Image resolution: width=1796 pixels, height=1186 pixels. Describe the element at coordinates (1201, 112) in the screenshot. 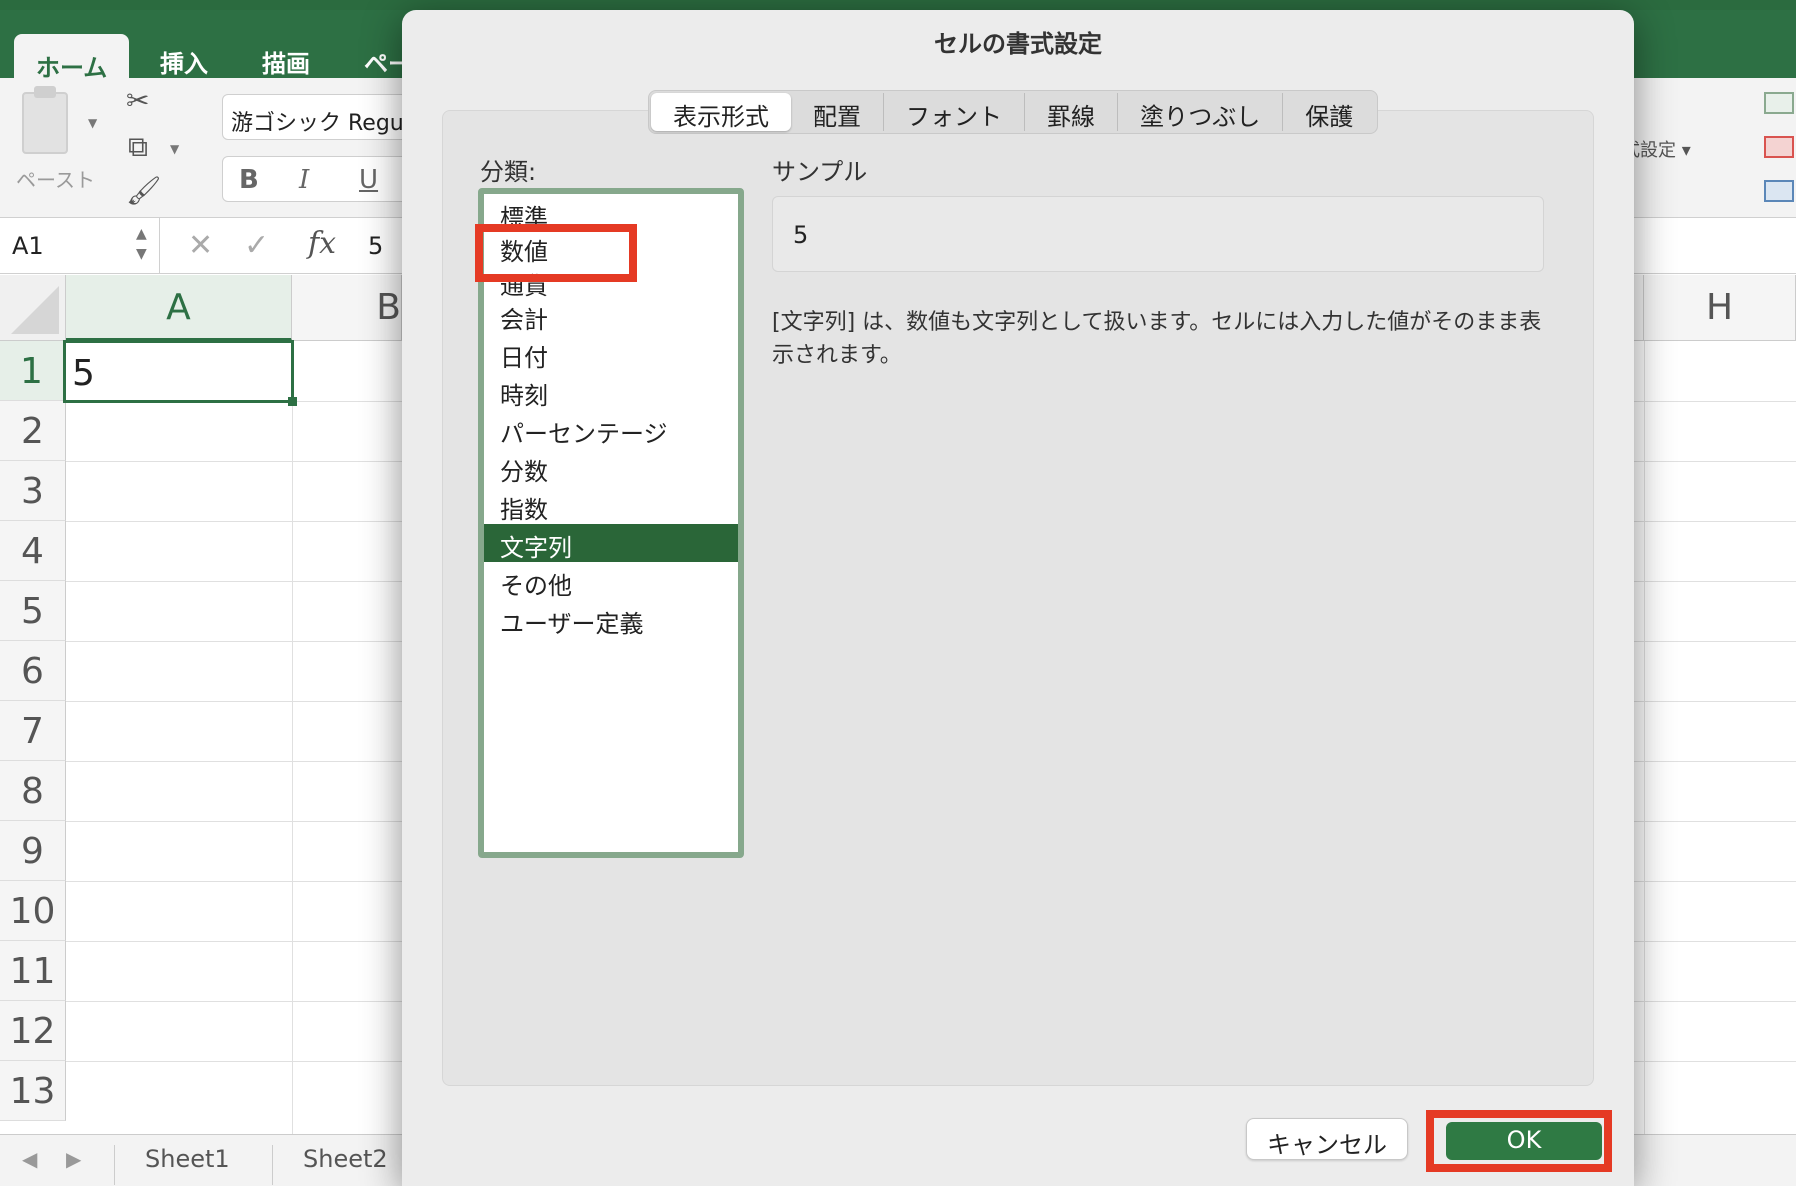

I see `tab-fill: 塗りつぶし` at that location.